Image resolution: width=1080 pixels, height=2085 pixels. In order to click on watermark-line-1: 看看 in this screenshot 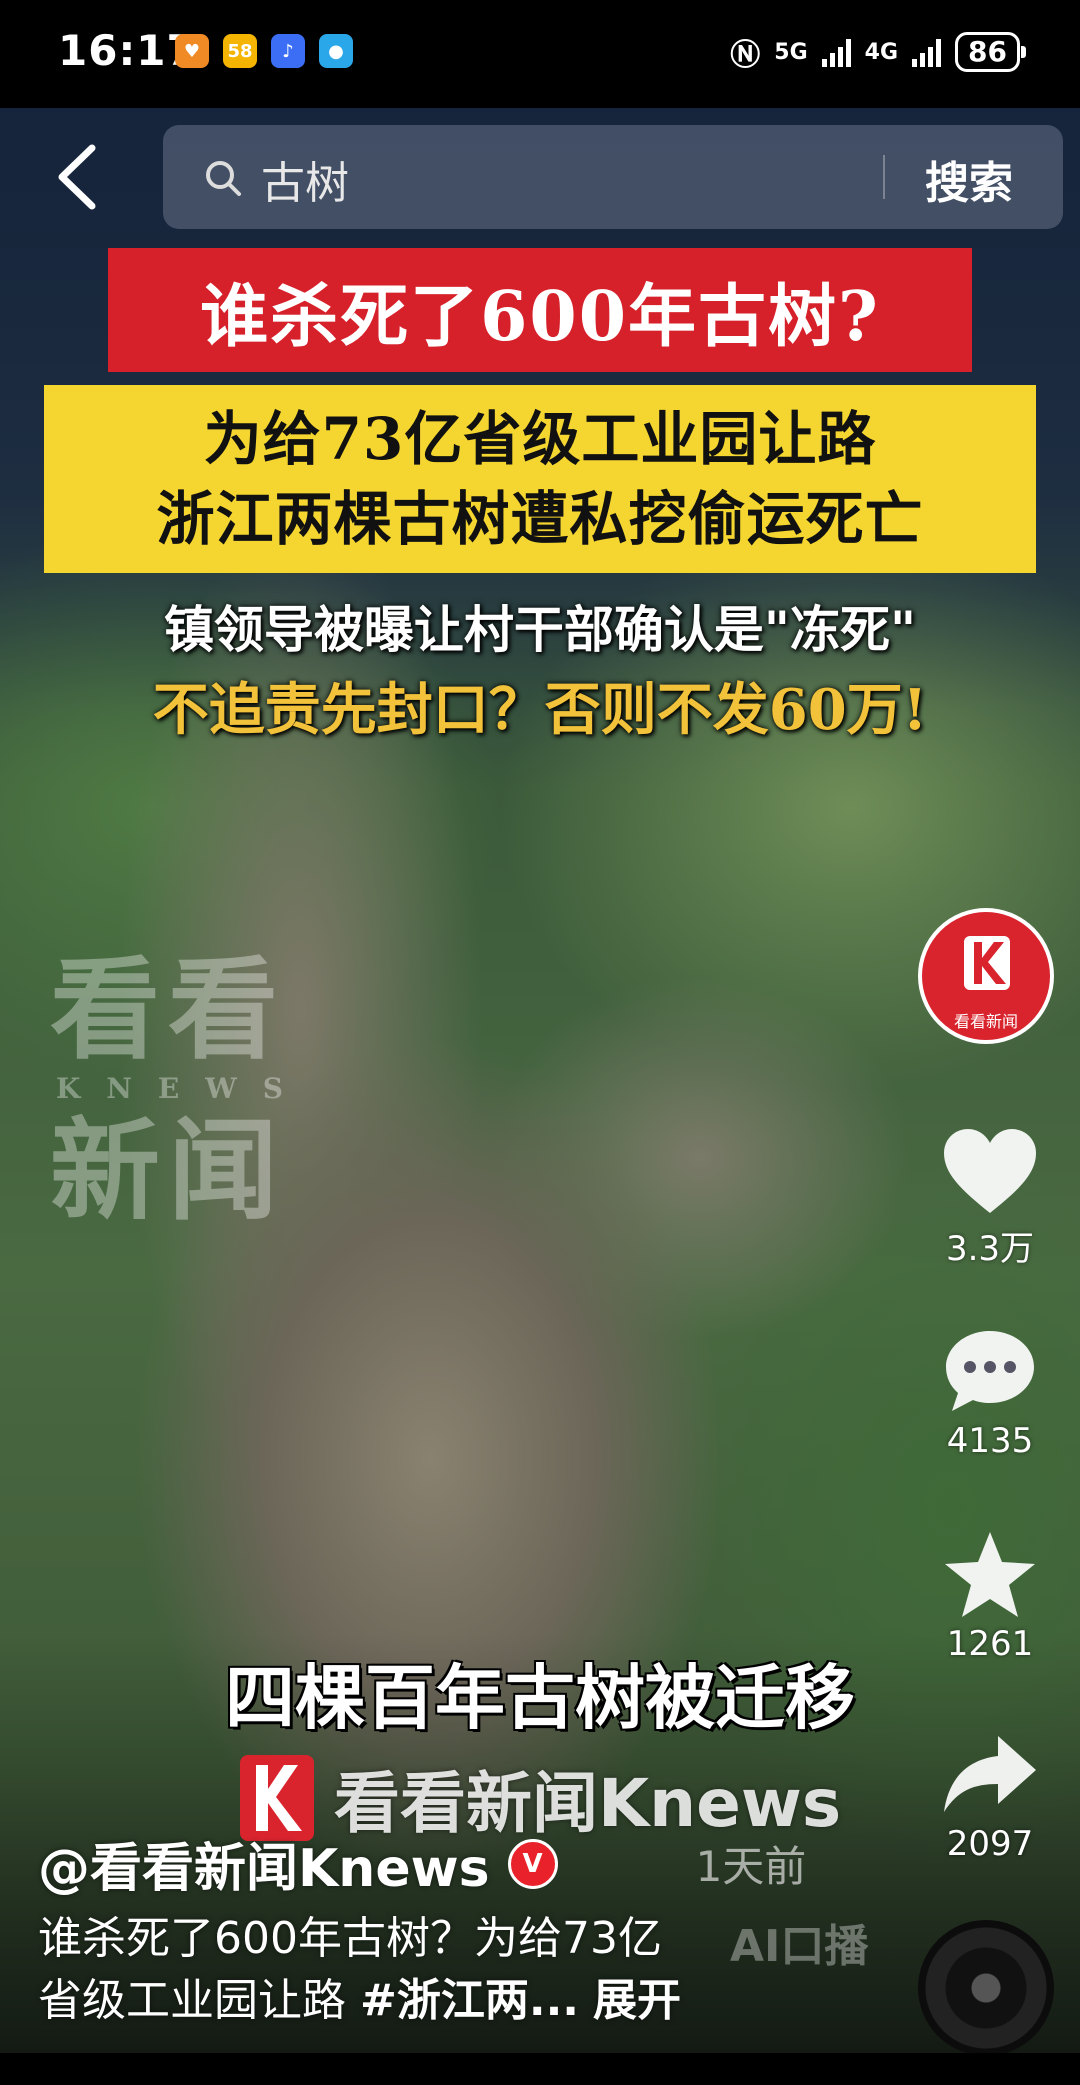, I will do `click(168, 1009)`.